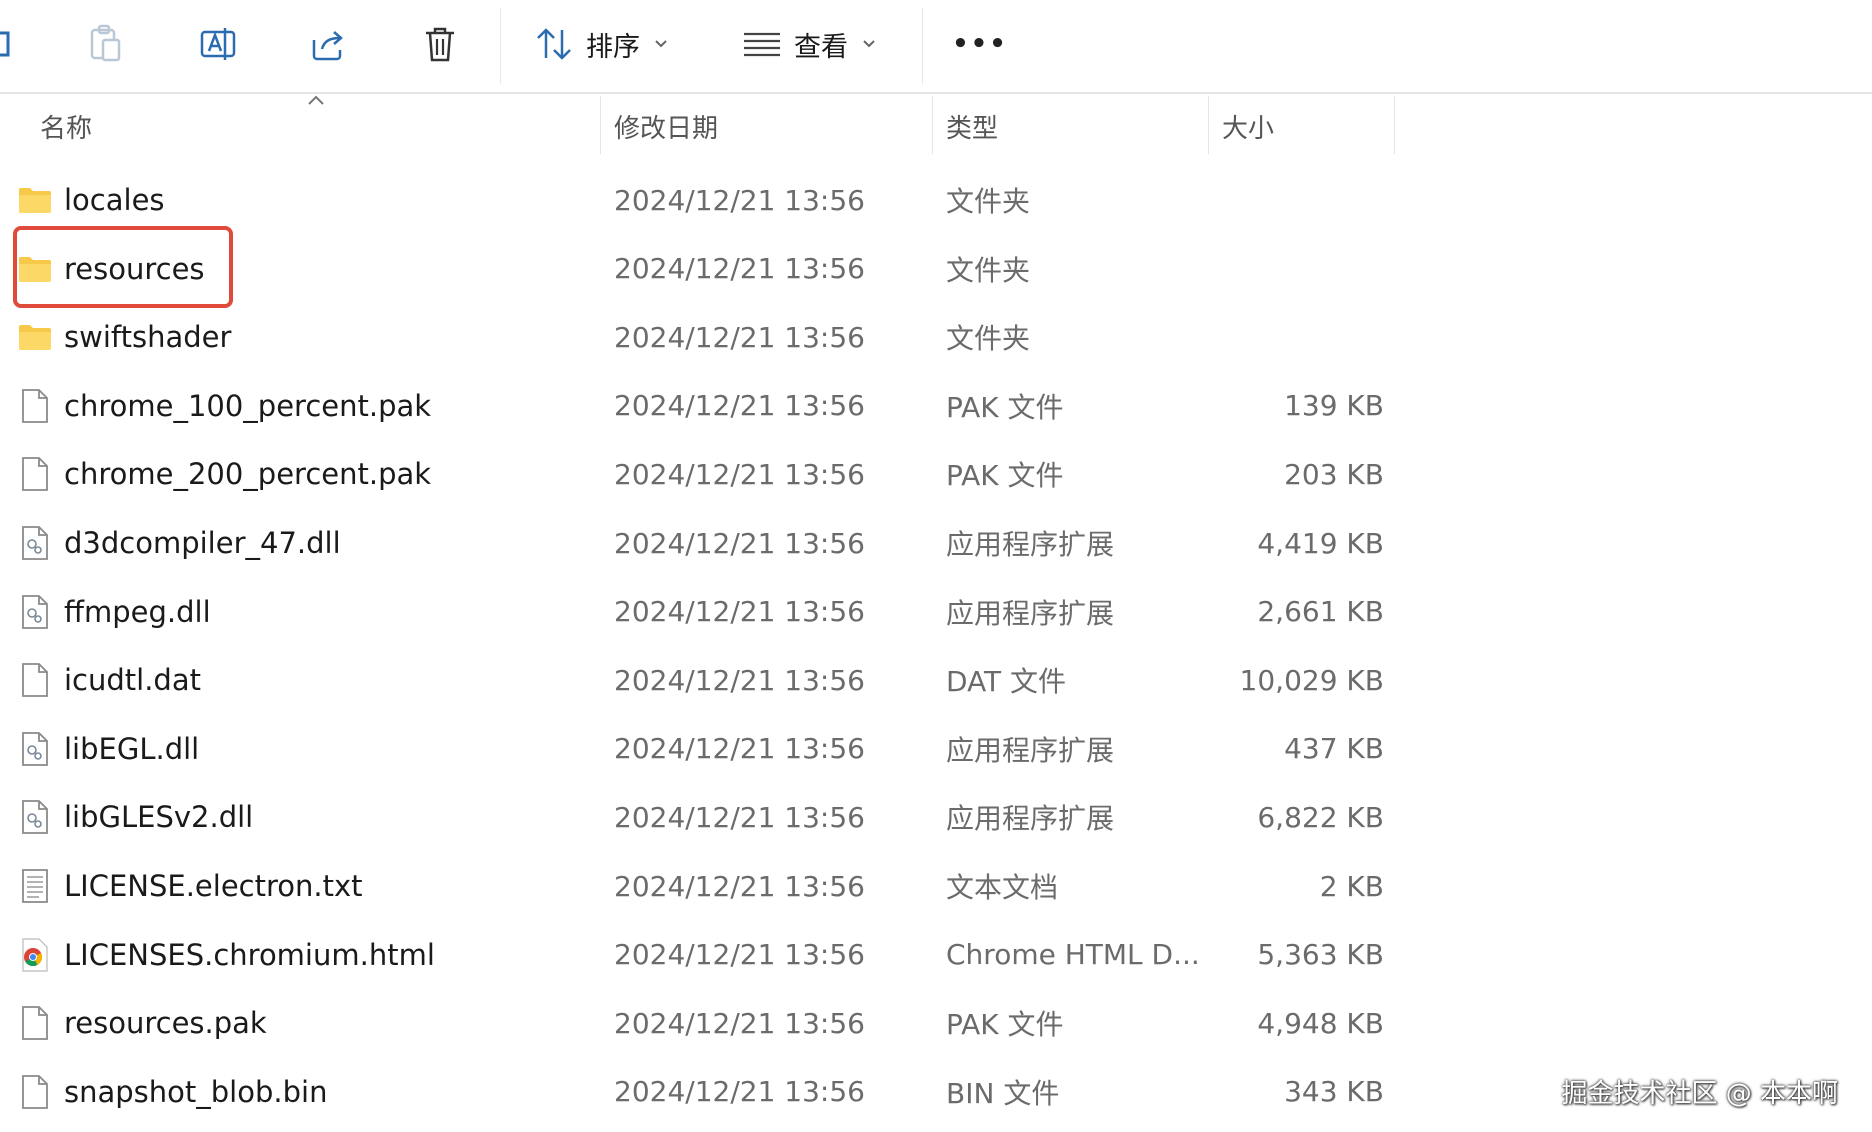 The image size is (1872, 1132). I want to click on file-name-cell: d3dcompiler_47.dll, so click(179, 543).